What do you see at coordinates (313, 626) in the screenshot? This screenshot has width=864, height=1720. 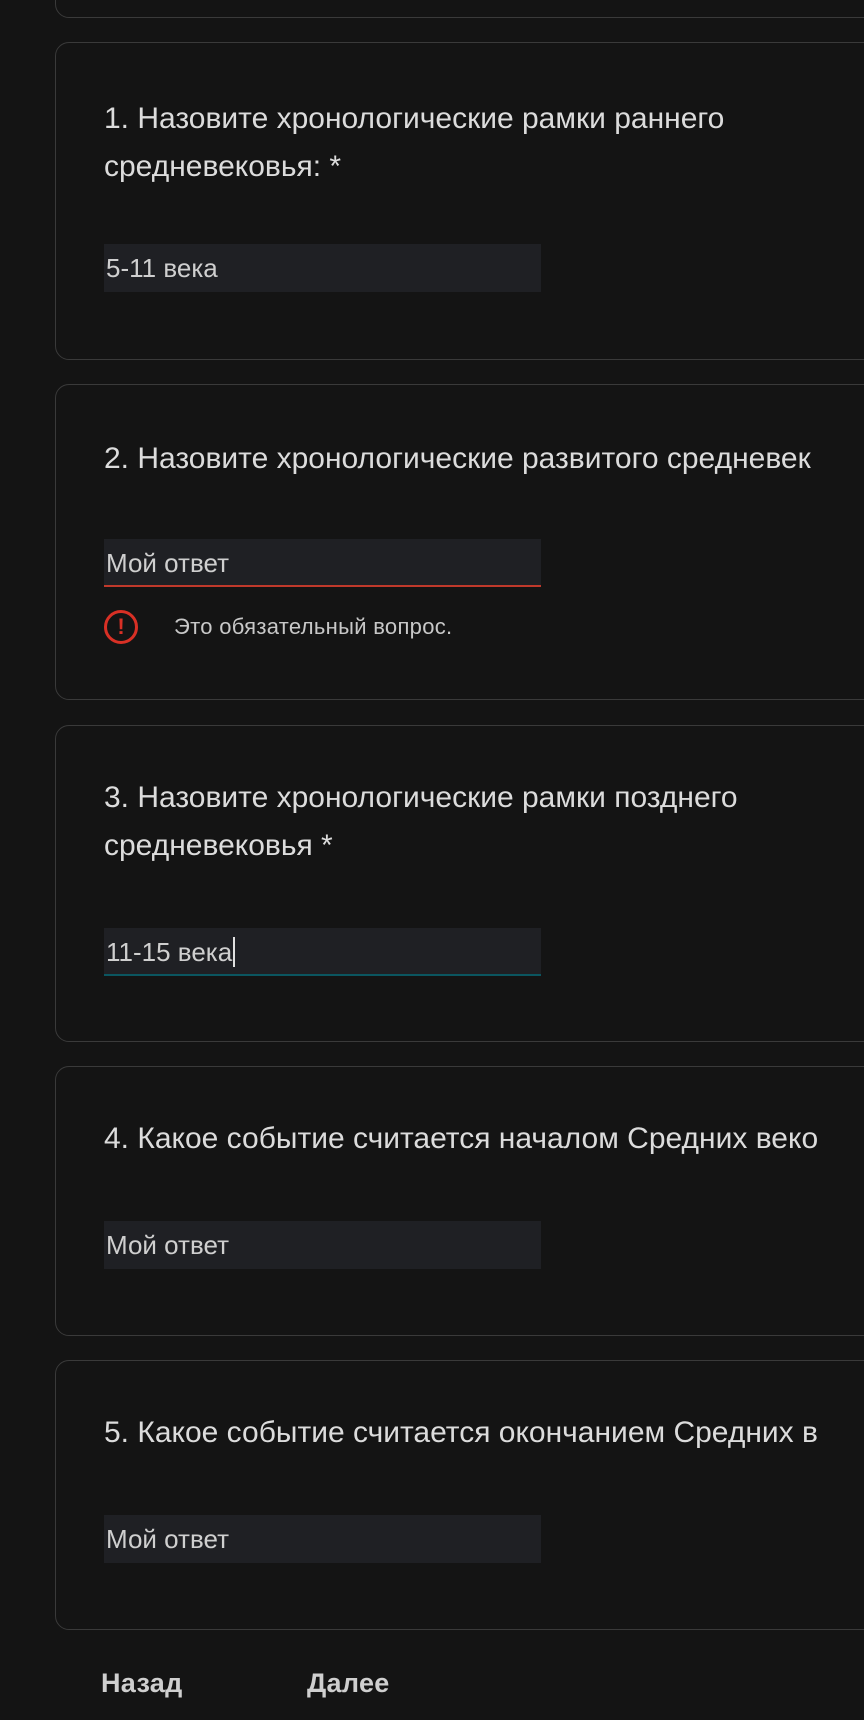 I see `error-text: Это обязательный вопрос.` at bounding box center [313, 626].